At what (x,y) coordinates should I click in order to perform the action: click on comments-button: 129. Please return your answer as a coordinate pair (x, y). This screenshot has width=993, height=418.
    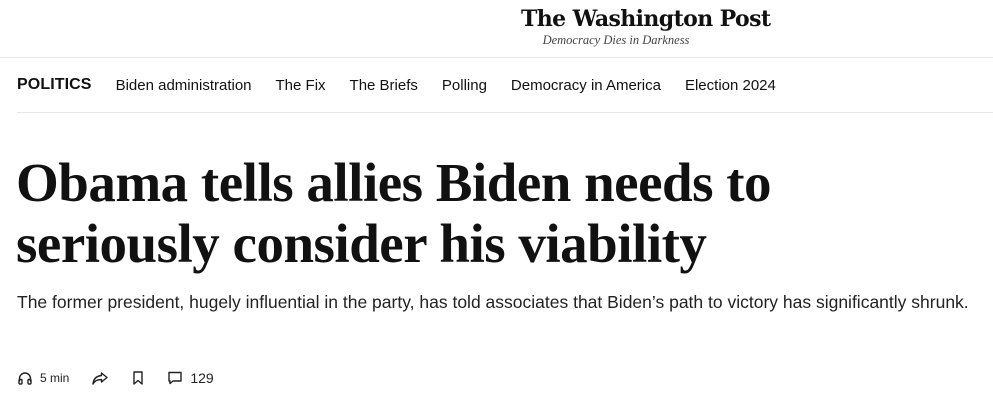
    Looking at the image, I should click on (190, 378).